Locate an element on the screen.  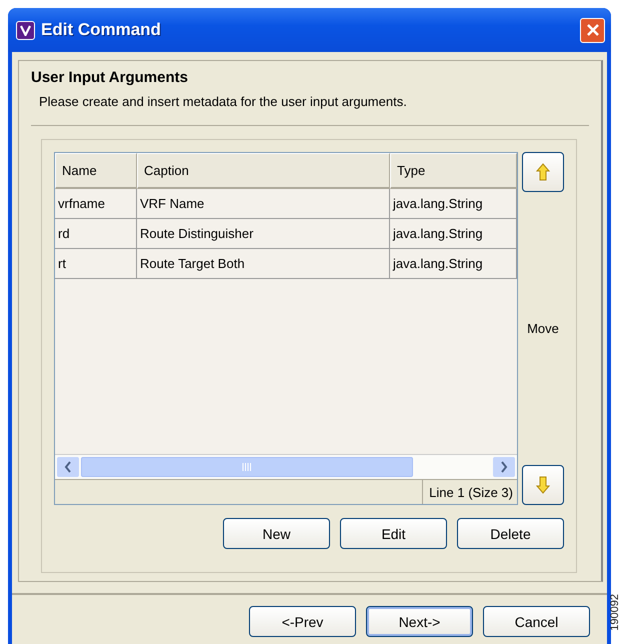
scroll-right-icon is located at coordinates (504, 467).